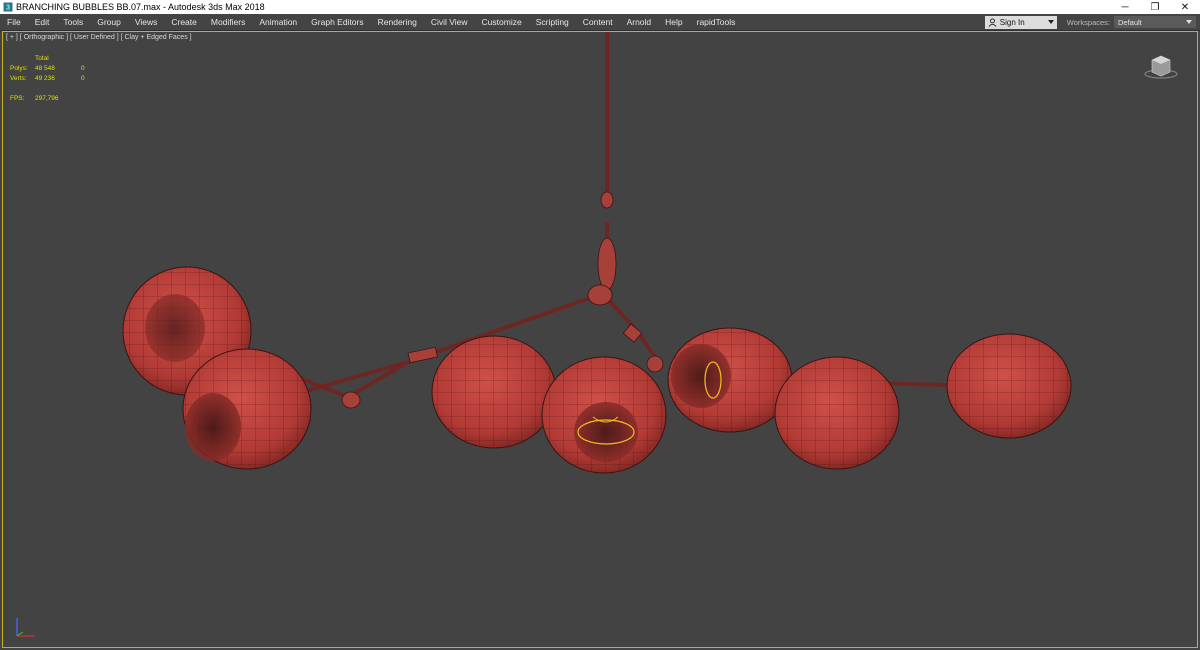  I want to click on stats-verts-selected: 0, so click(83, 78).